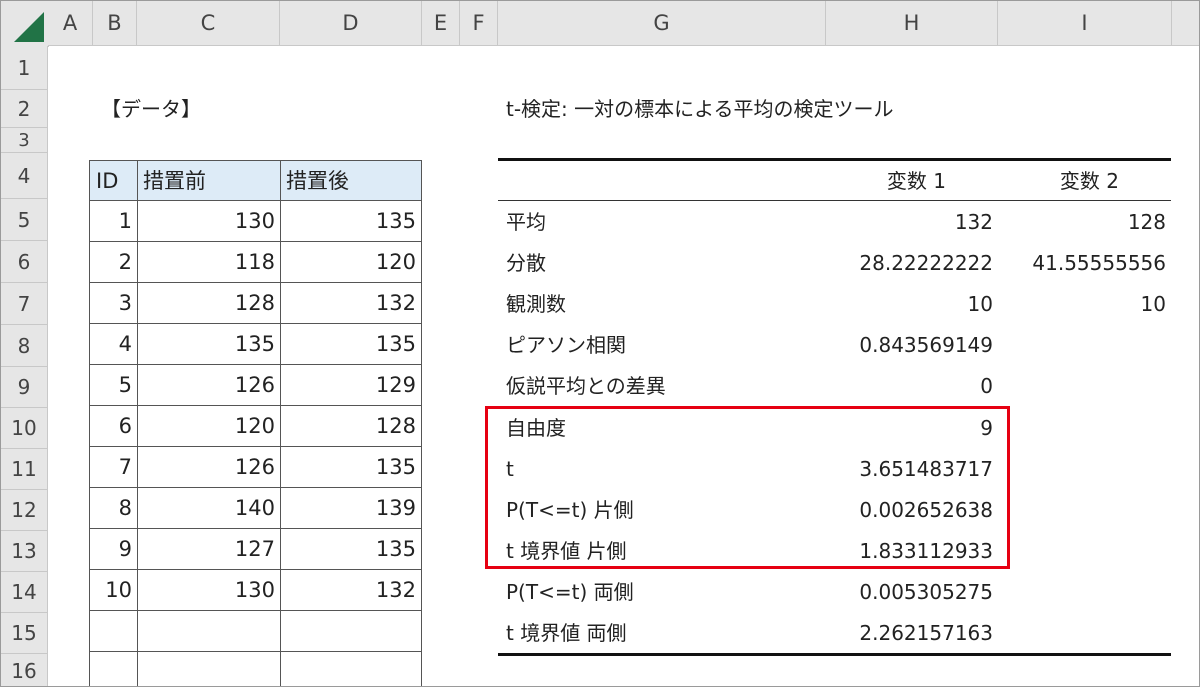 The width and height of the screenshot is (1200, 687). I want to click on table-cell-after: 139, so click(351, 508).